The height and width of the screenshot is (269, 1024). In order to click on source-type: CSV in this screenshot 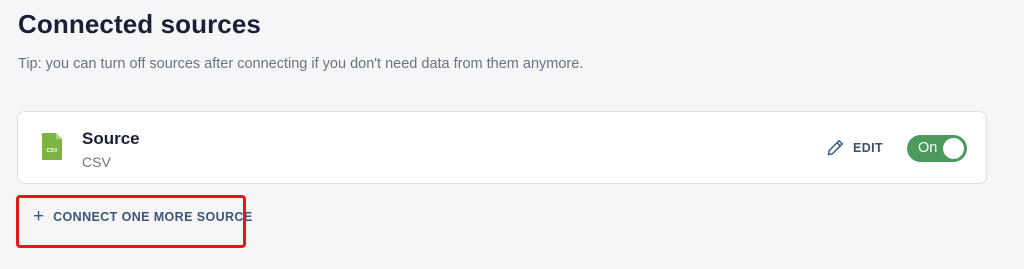, I will do `click(96, 162)`.